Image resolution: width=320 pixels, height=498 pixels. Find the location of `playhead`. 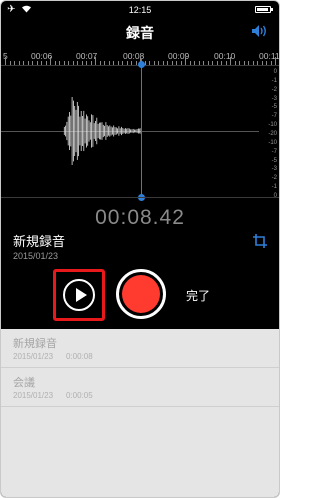

playhead is located at coordinates (141, 128).